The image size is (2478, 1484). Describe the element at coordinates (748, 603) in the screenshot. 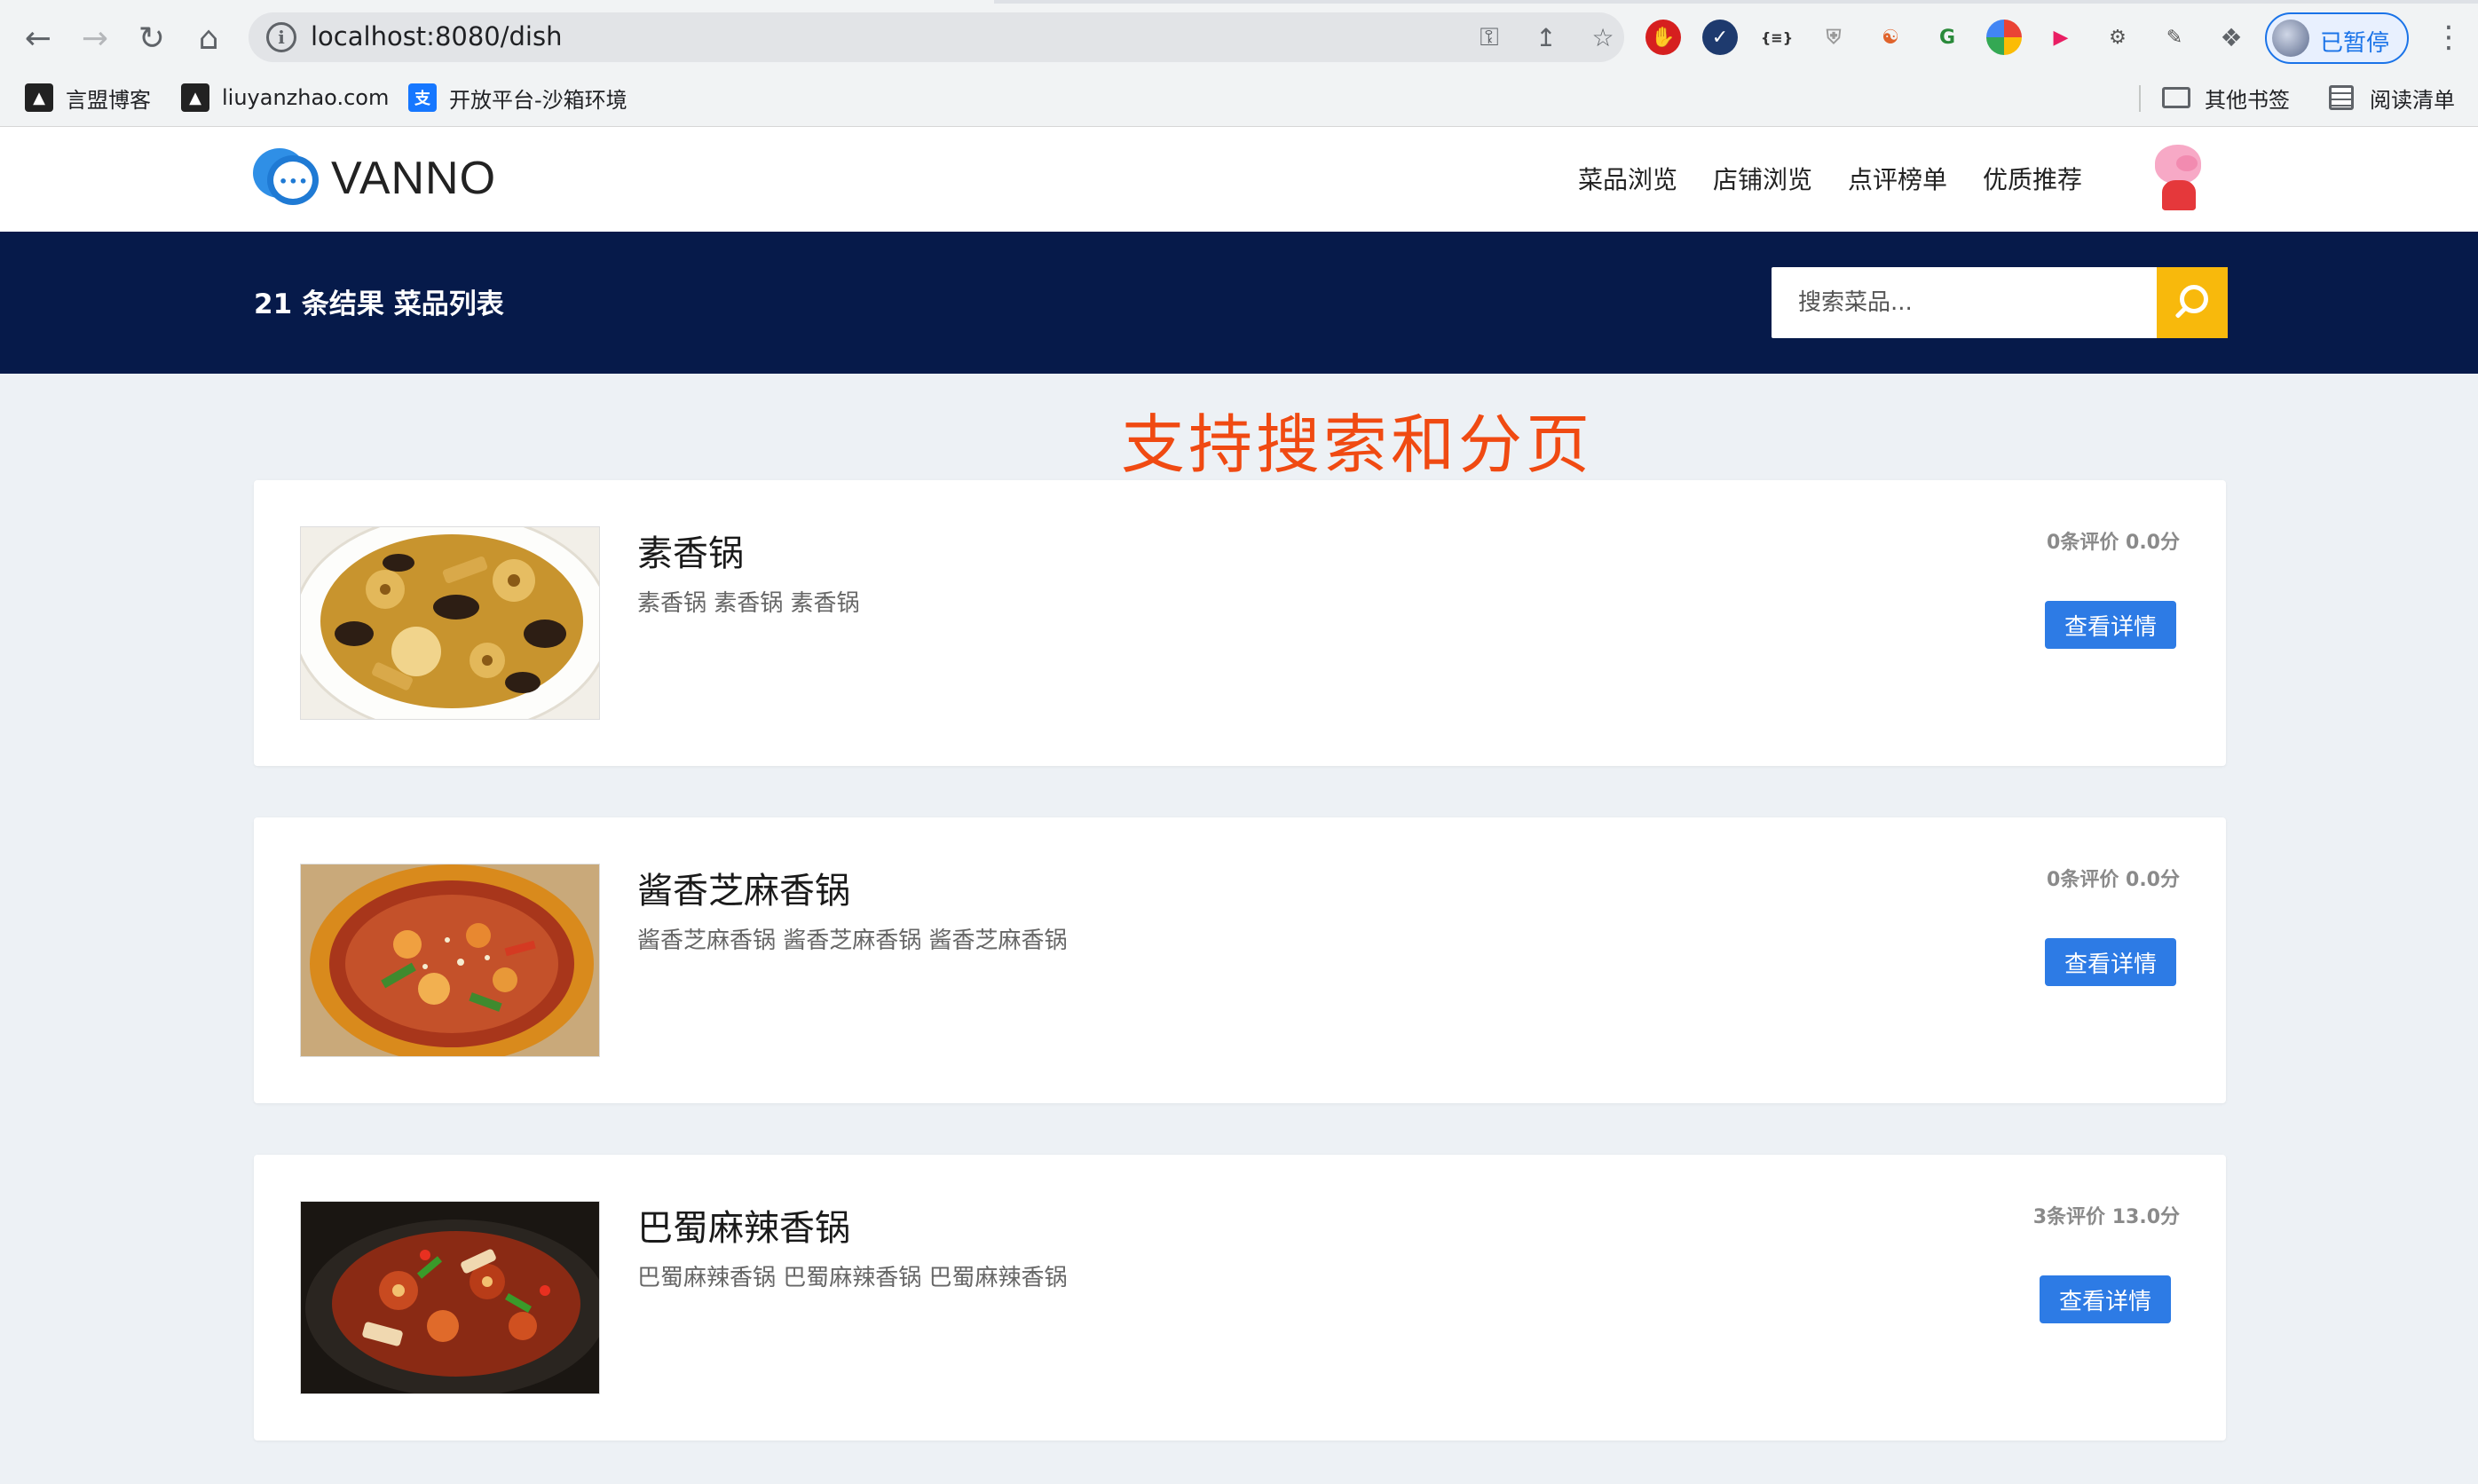

I see `dish-description: 素香锅 素香锅 素香锅` at that location.